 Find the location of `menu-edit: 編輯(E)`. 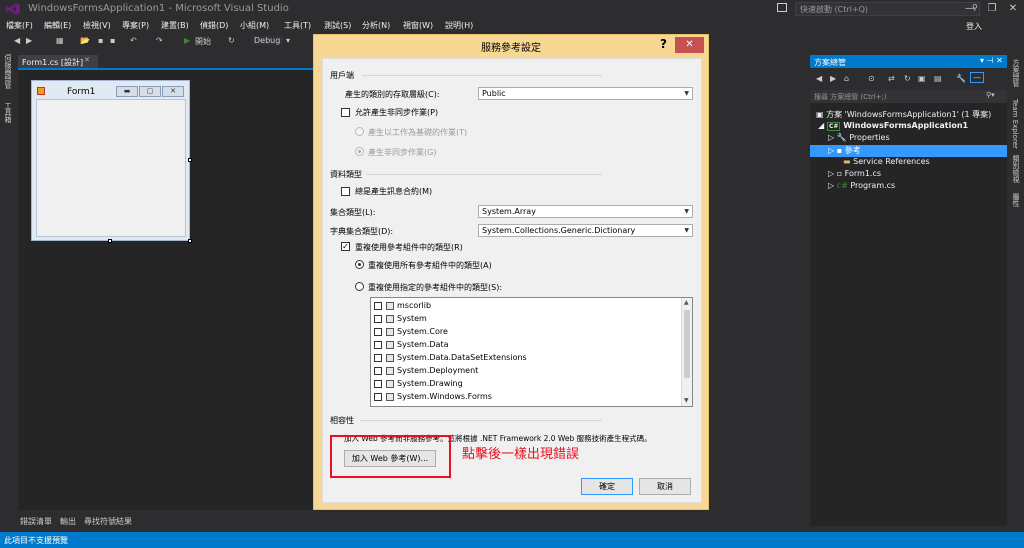

menu-edit: 編輯(E) is located at coordinates (57, 25).